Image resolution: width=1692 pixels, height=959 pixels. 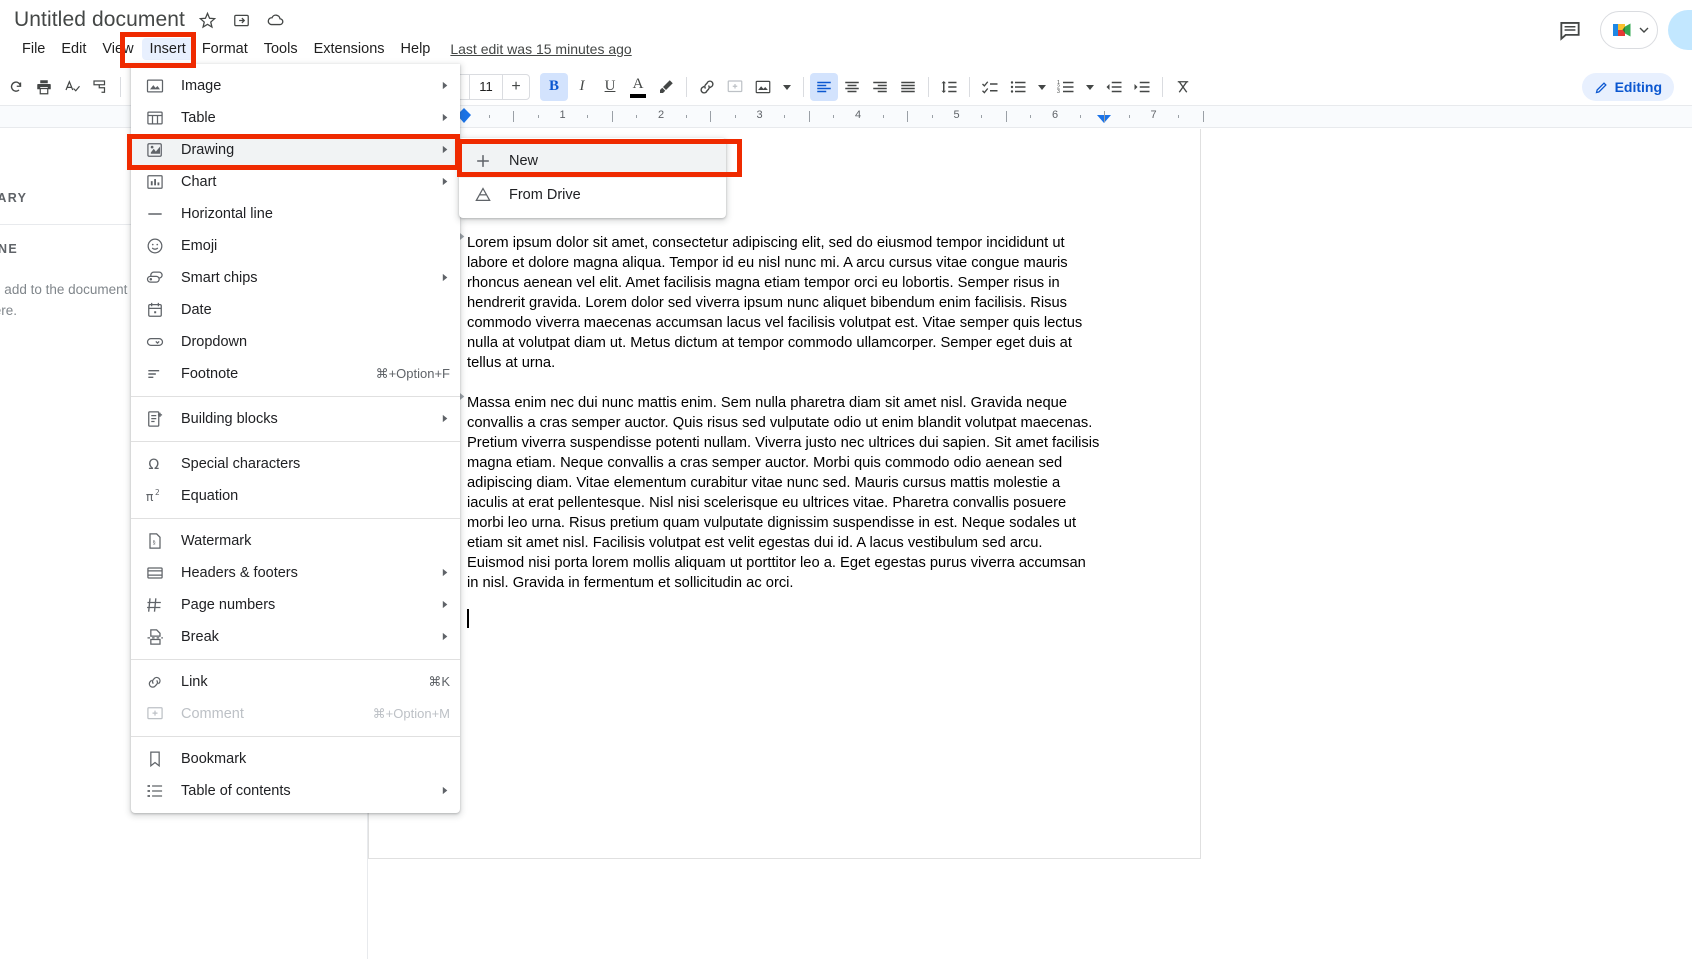 I want to click on bulleted-list-chevron-icon, so click(x=1042, y=87).